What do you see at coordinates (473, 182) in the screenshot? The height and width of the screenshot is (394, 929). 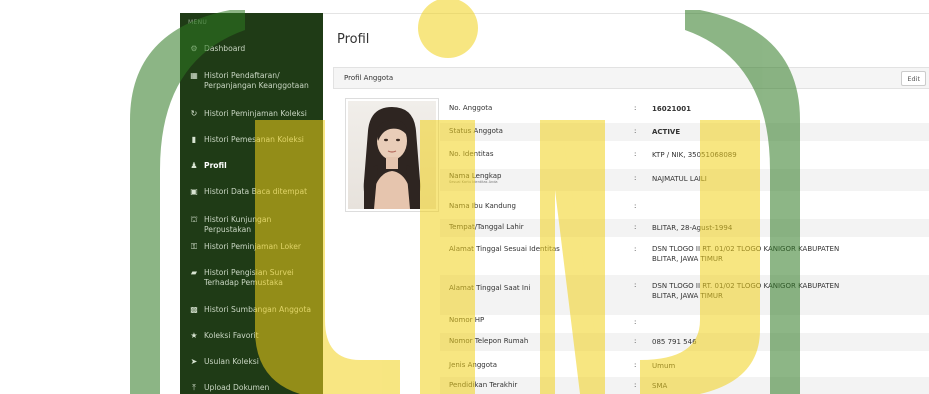 I see `field-sublabel: Sesuai Kartu Identitas Anda` at bounding box center [473, 182].